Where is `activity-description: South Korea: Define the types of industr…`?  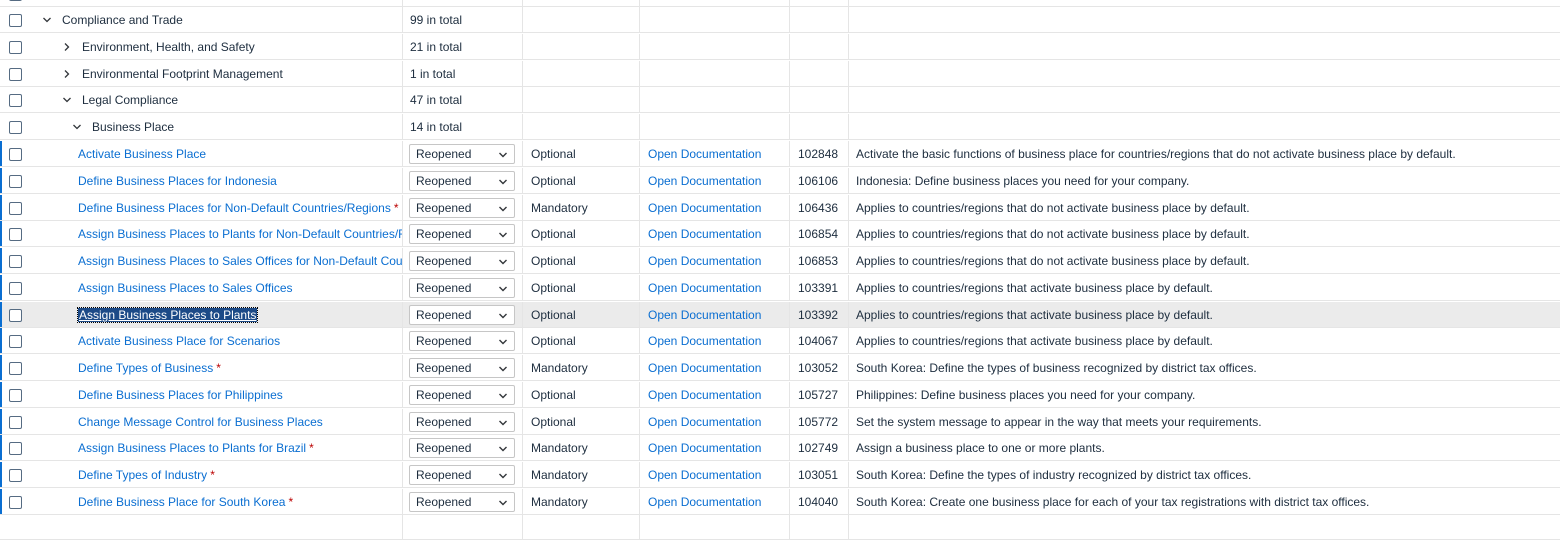
activity-description: South Korea: Define the types of industr… is located at coordinates (1054, 475).